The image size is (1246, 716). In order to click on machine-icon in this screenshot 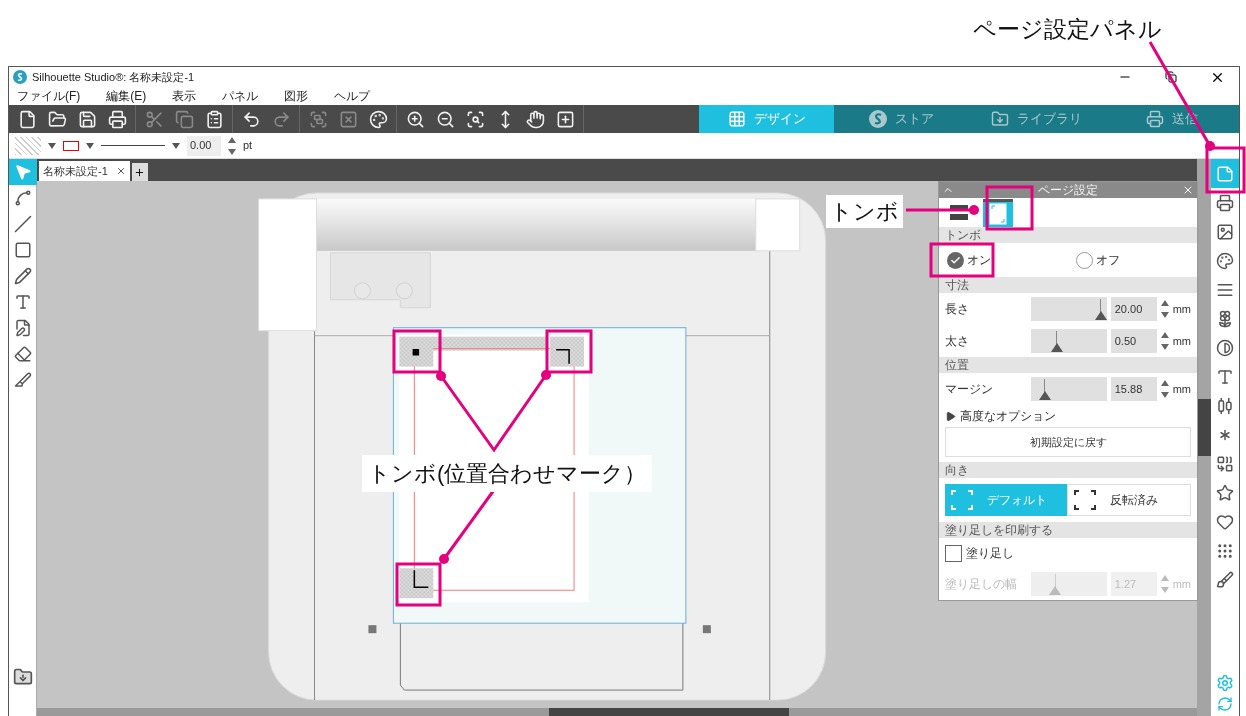, I will do `click(1154, 119)`.